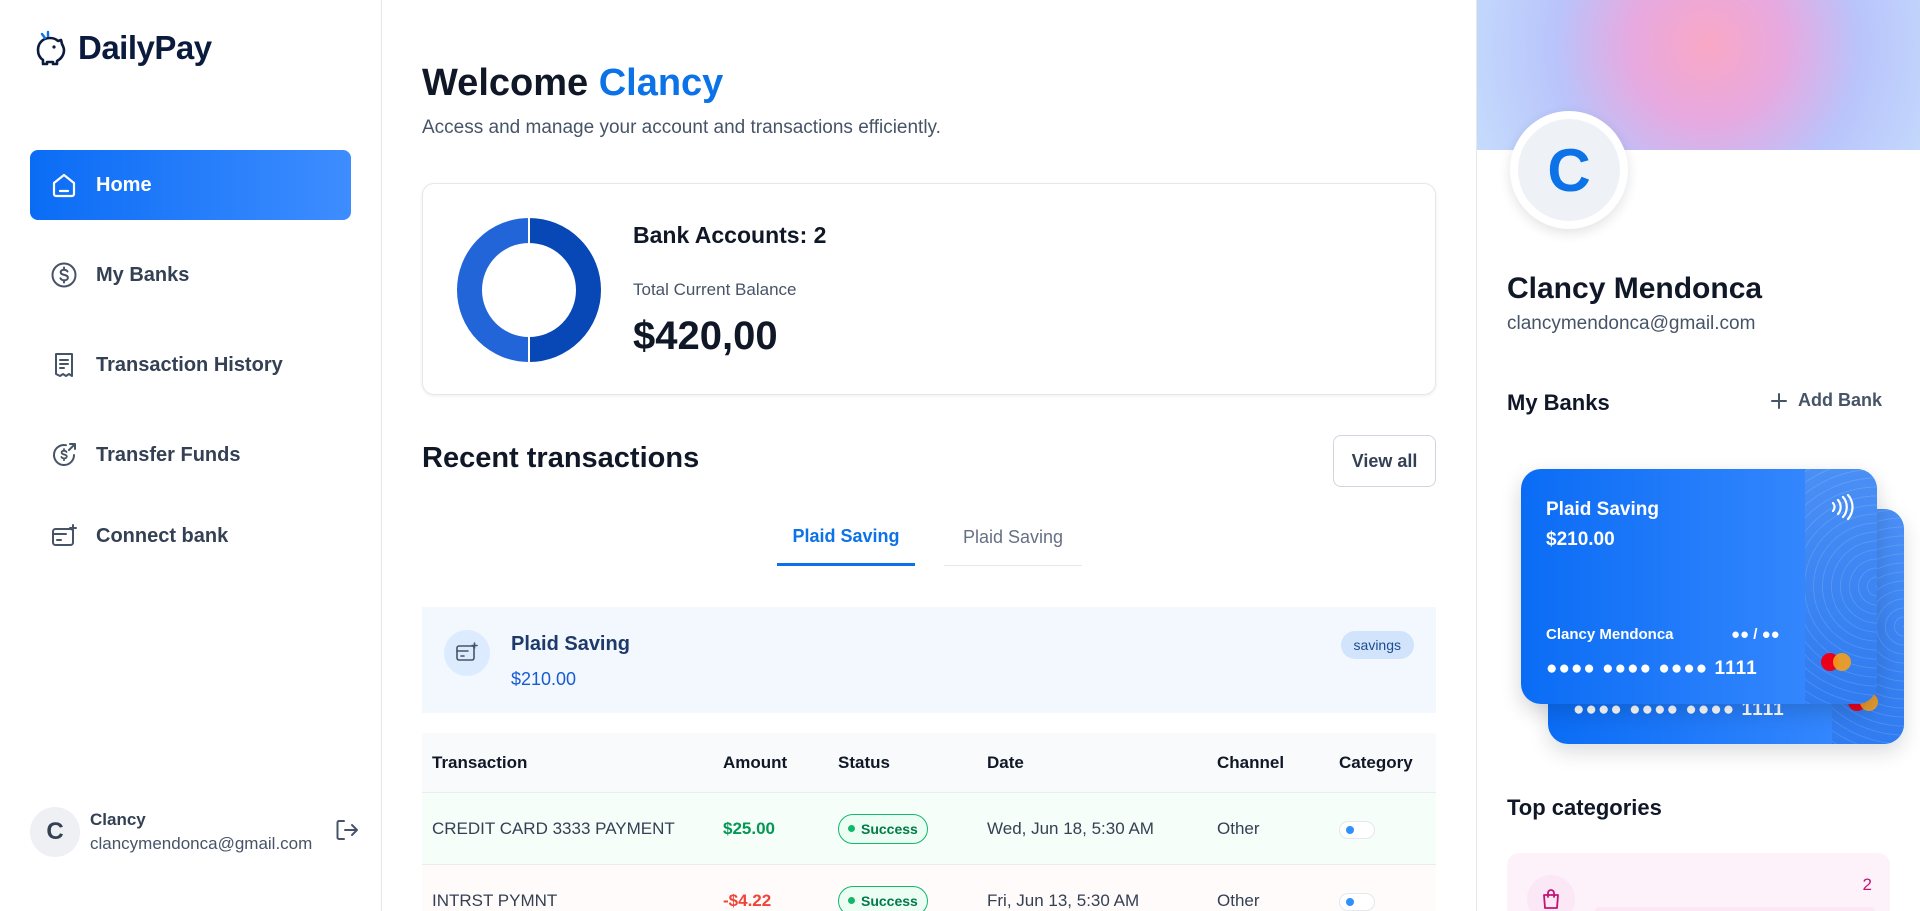 This screenshot has height=911, width=1920. Describe the element at coordinates (929, 660) in the screenshot. I see `bank-info-banner: Plaid Saving $210.00 savings` at that location.